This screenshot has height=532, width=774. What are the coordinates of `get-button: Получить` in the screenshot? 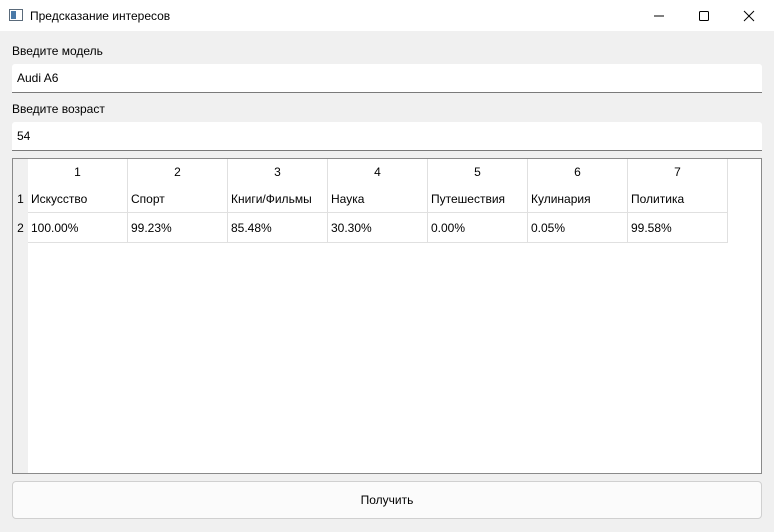 It's located at (387, 500).